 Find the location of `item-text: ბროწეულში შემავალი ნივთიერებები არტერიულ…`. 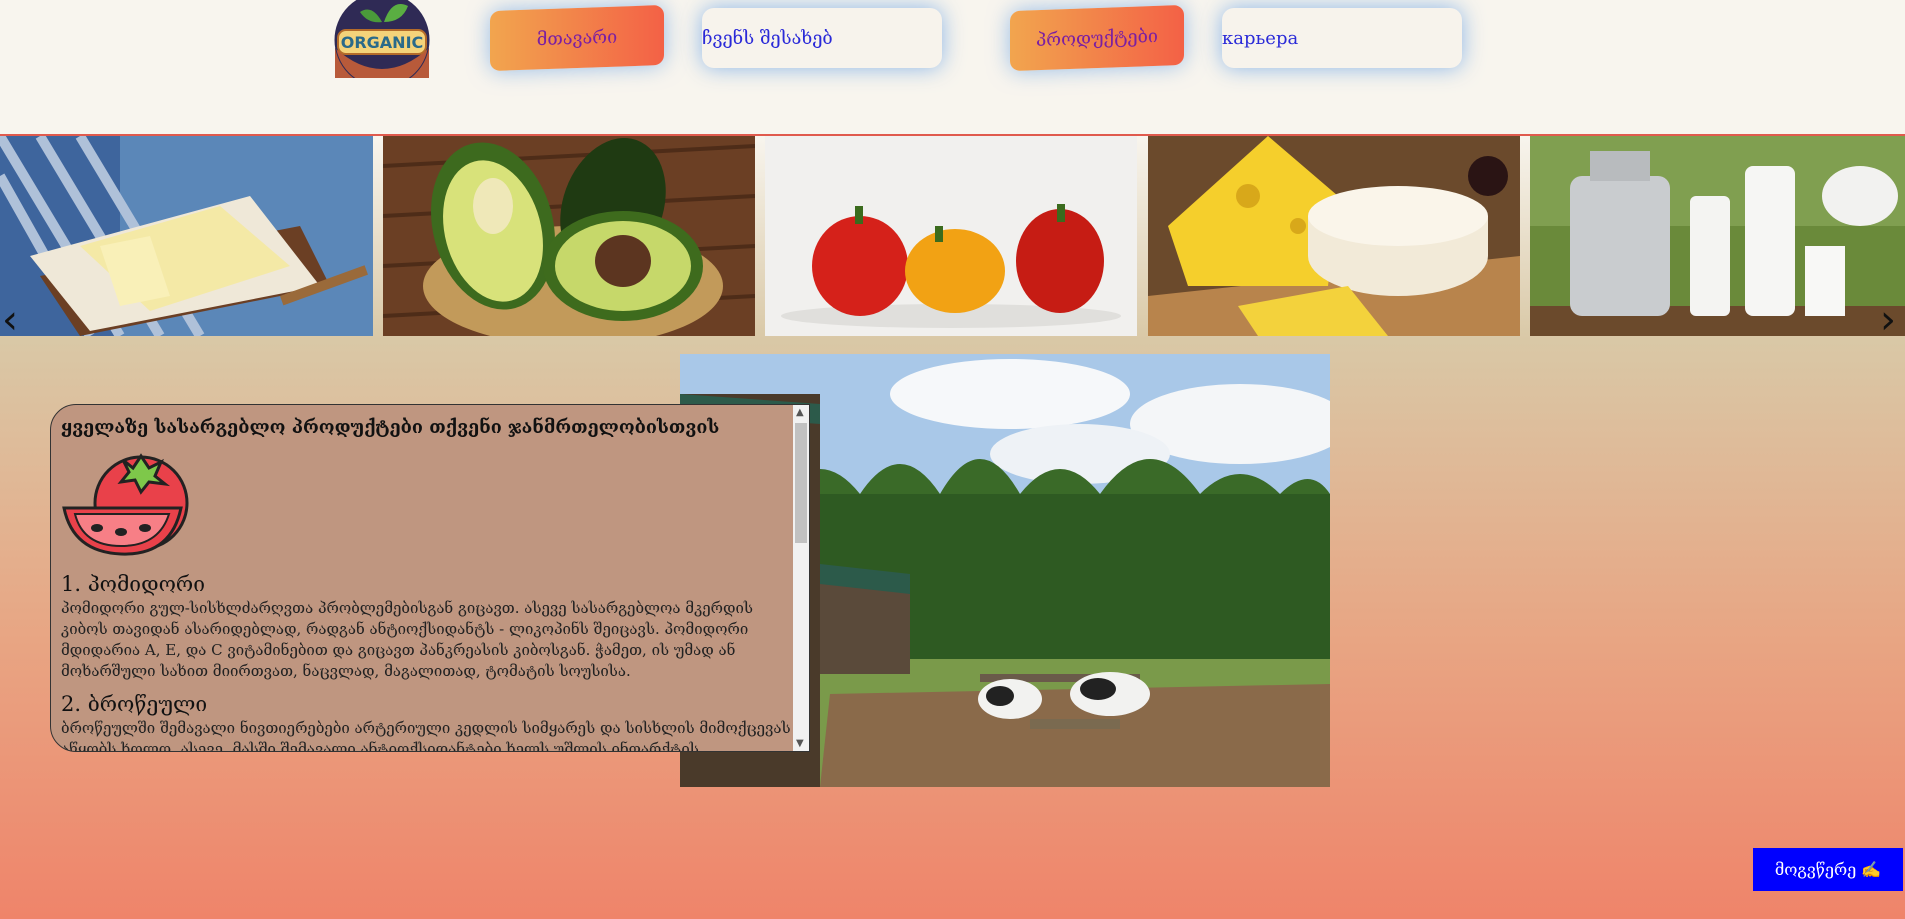

item-text: ბროწეულში შემავალი ნივთიერებები არტერიულ… is located at coordinates (426, 735).